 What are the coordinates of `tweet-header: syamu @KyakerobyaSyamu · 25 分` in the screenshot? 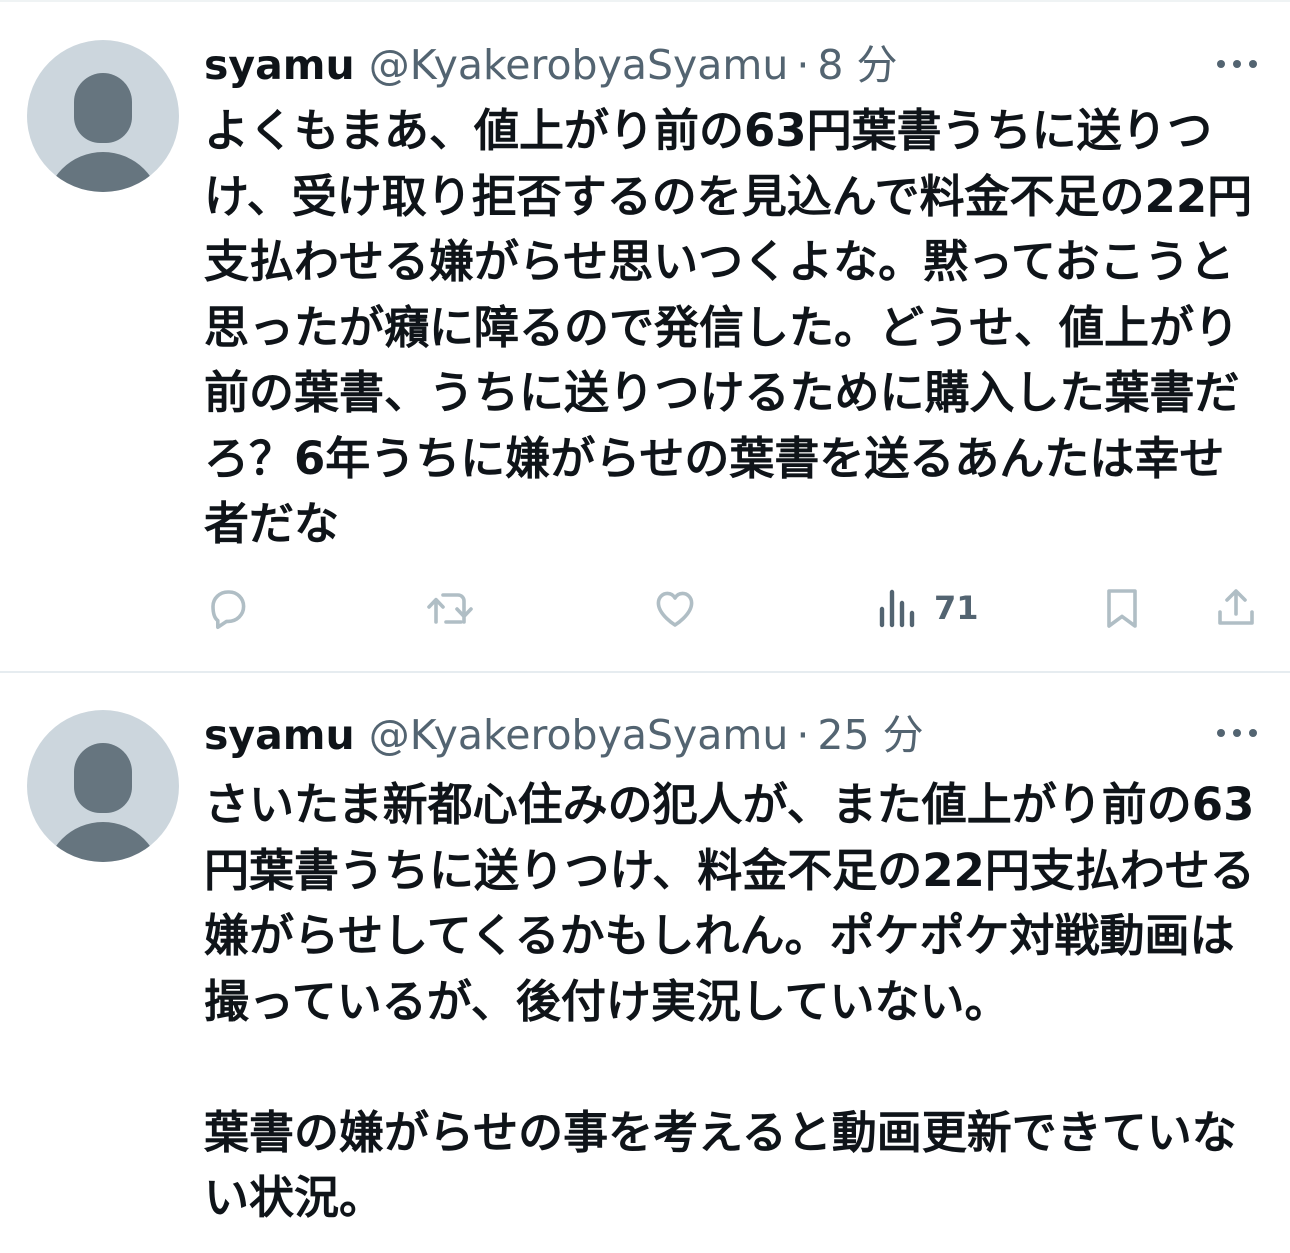 It's located at (564, 735).